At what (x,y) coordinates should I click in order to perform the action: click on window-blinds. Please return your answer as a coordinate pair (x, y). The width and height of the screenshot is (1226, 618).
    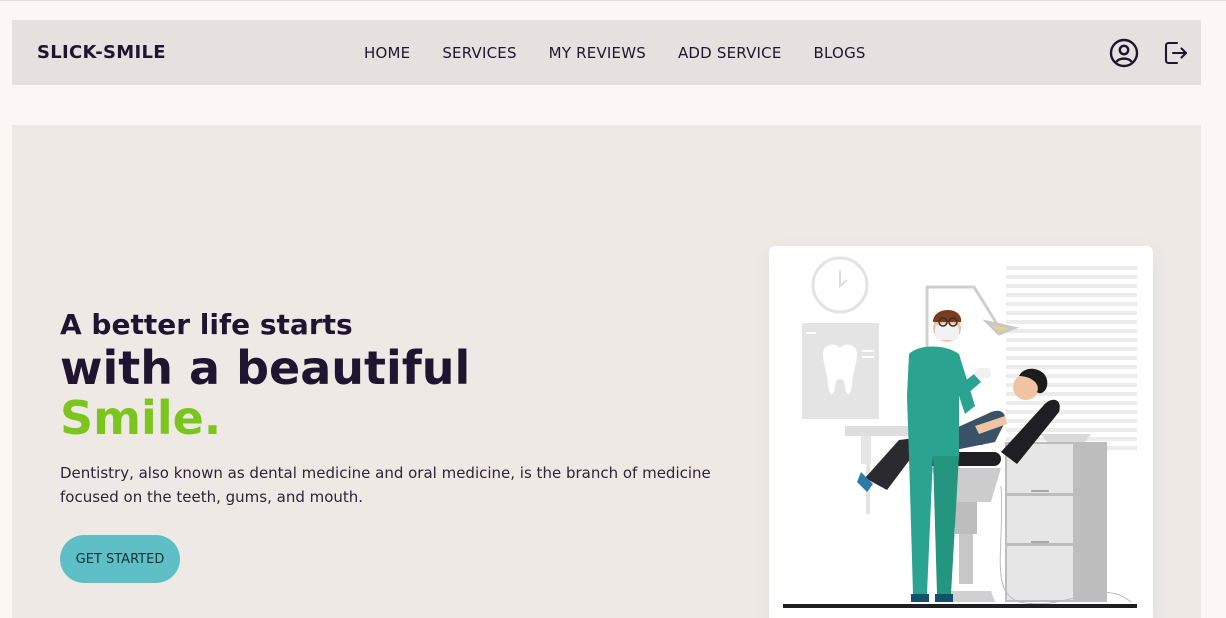
    Looking at the image, I should click on (1071, 358).